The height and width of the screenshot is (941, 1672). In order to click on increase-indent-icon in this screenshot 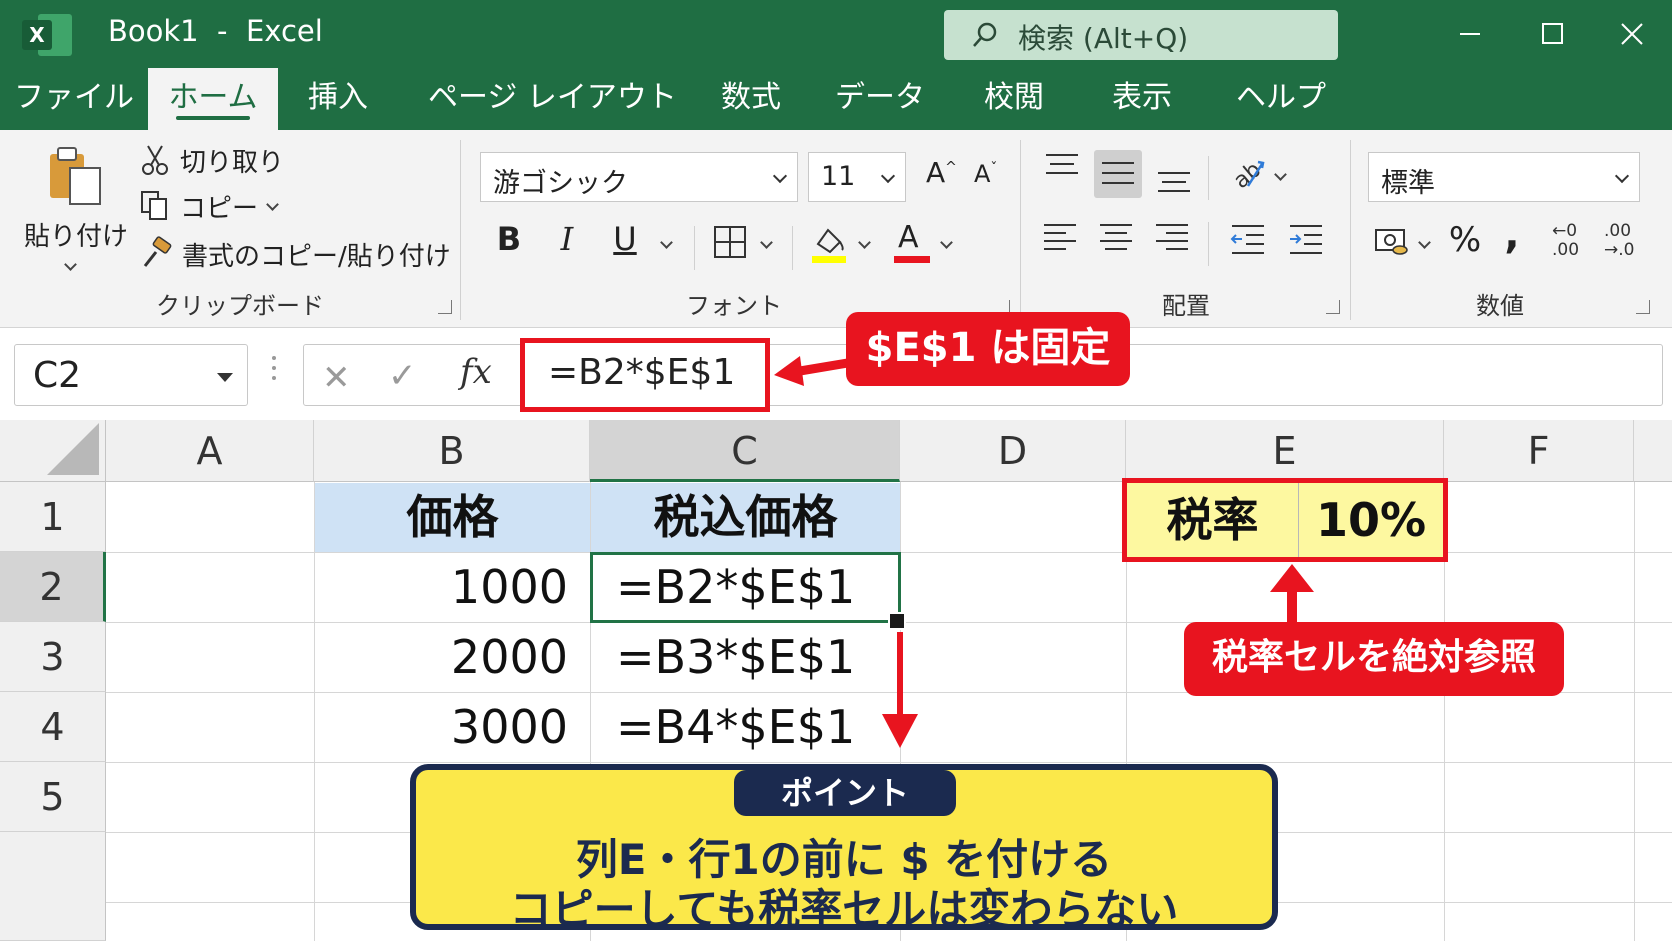, I will do `click(1306, 240)`.